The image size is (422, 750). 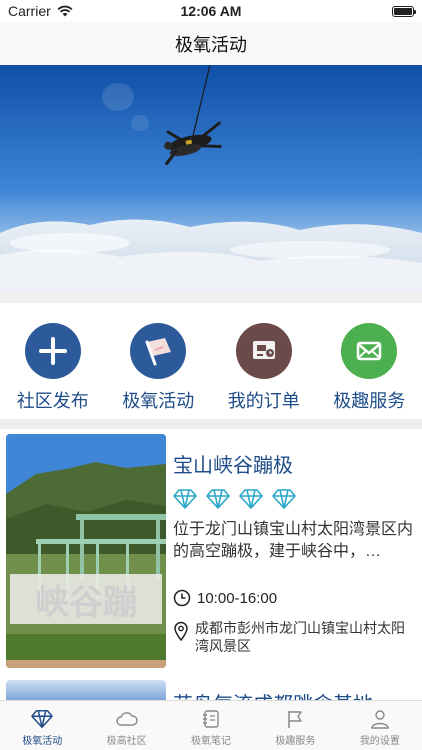 What do you see at coordinates (182, 598) in the screenshot?
I see `clock-icon` at bounding box center [182, 598].